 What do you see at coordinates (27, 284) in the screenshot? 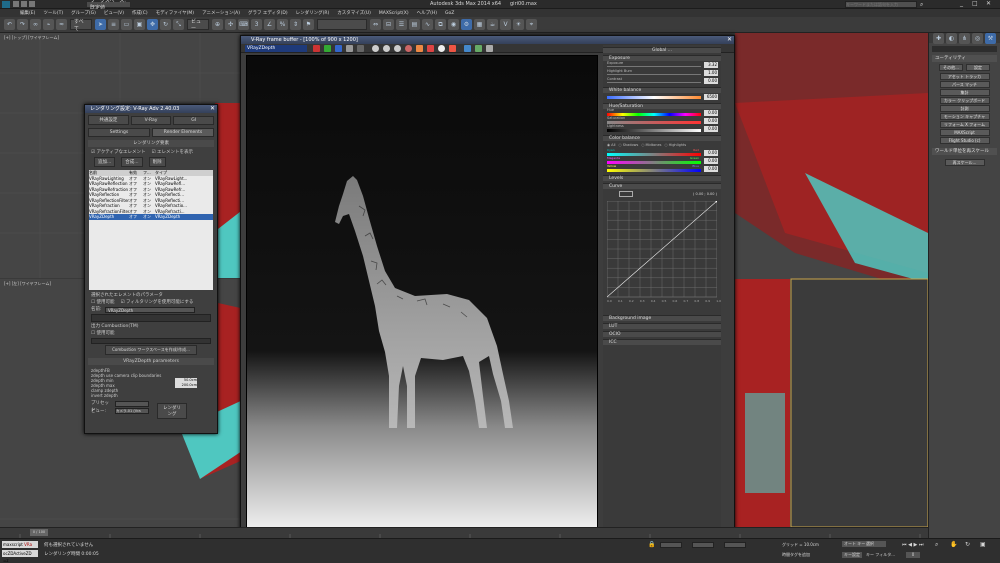
I see `viewport-label: [+] [左] [ワイヤフレーム]` at bounding box center [27, 284].